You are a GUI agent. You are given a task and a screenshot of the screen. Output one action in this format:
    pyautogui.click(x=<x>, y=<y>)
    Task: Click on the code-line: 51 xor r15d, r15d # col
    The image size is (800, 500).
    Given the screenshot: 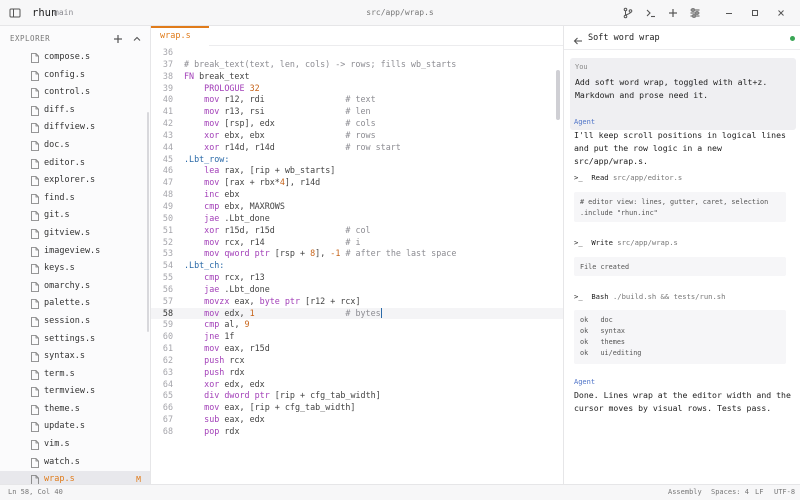 What is the action you would take?
    pyautogui.click(x=357, y=231)
    